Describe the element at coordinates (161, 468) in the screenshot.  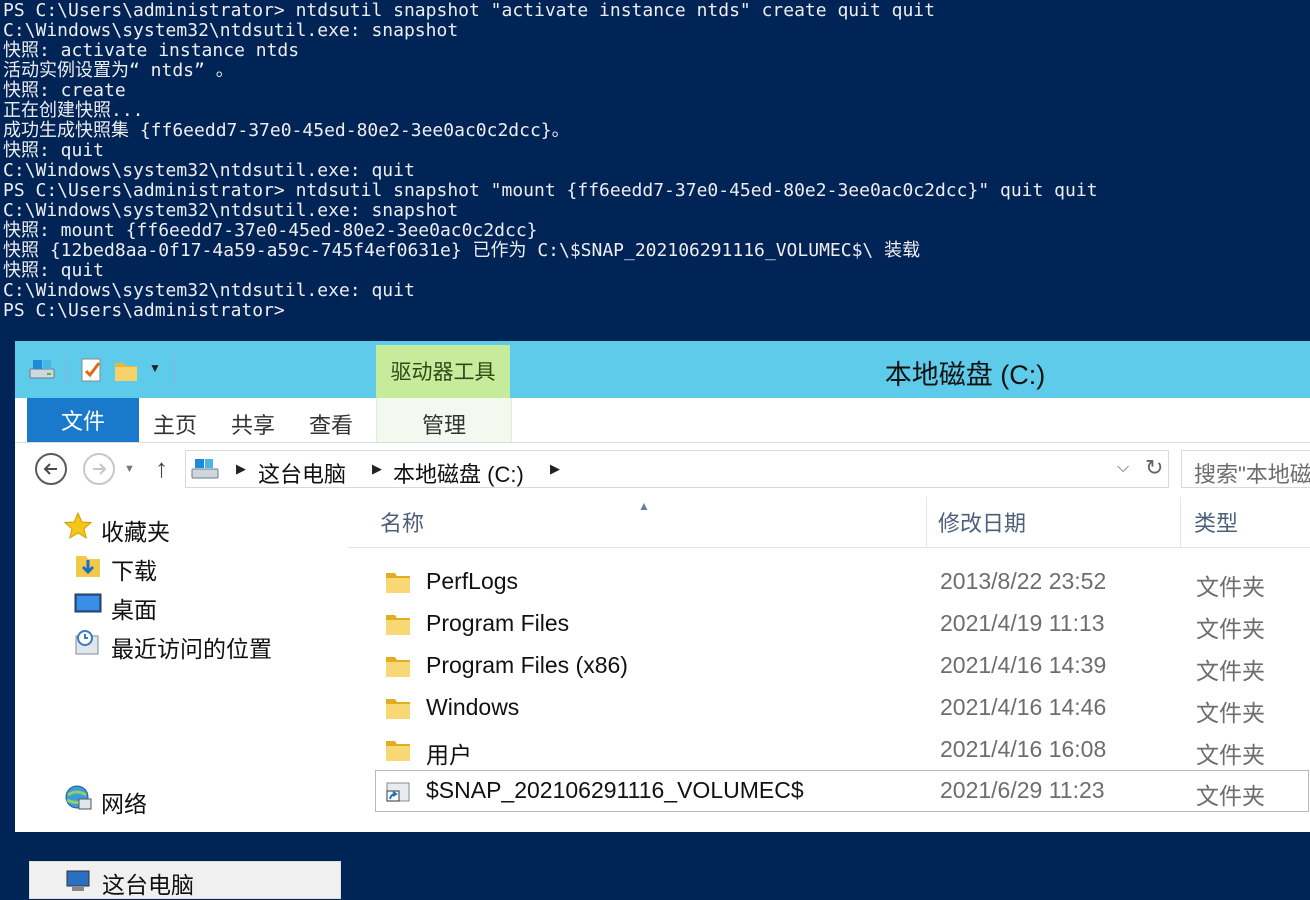
I see `up-arrow-icon: ↑` at that location.